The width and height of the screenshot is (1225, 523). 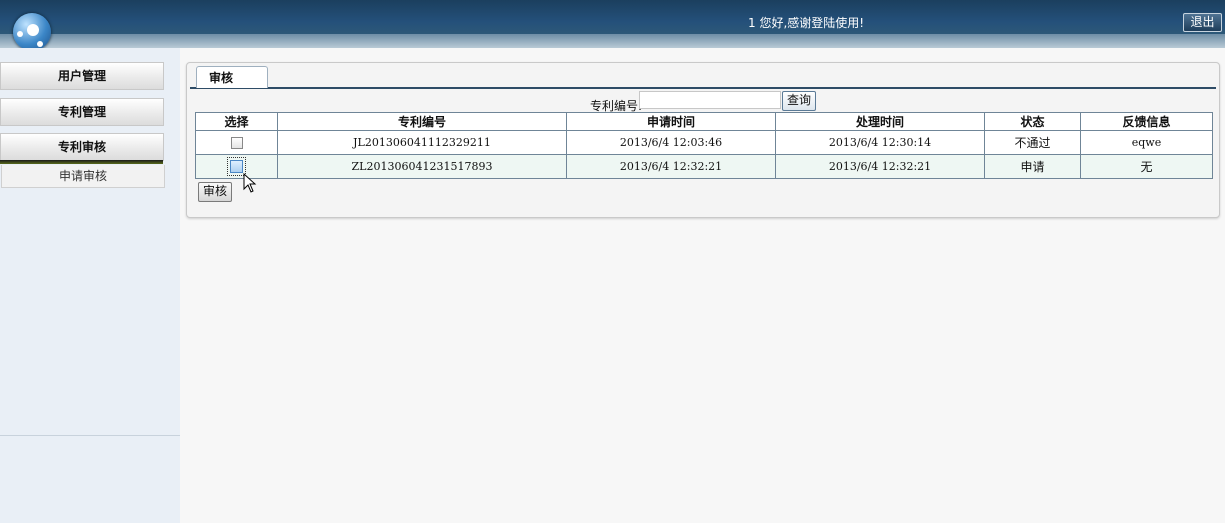 I want to click on sidebar-subitem-application-review: 申请审核, so click(x=83, y=176).